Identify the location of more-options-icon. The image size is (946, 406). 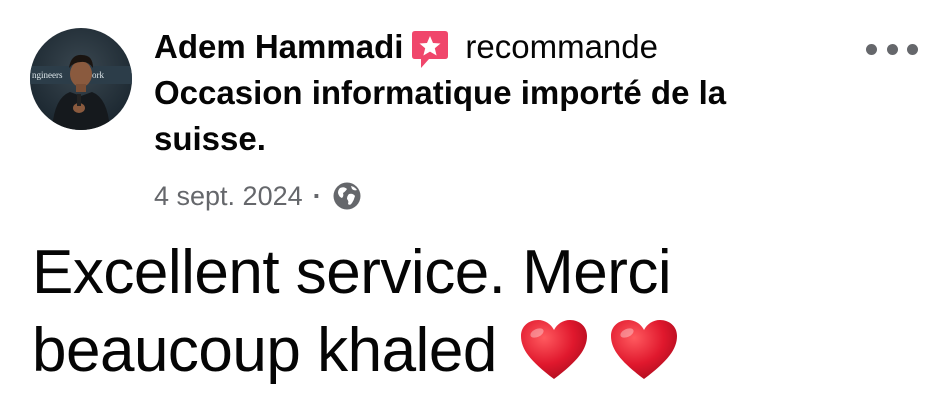
(892, 49).